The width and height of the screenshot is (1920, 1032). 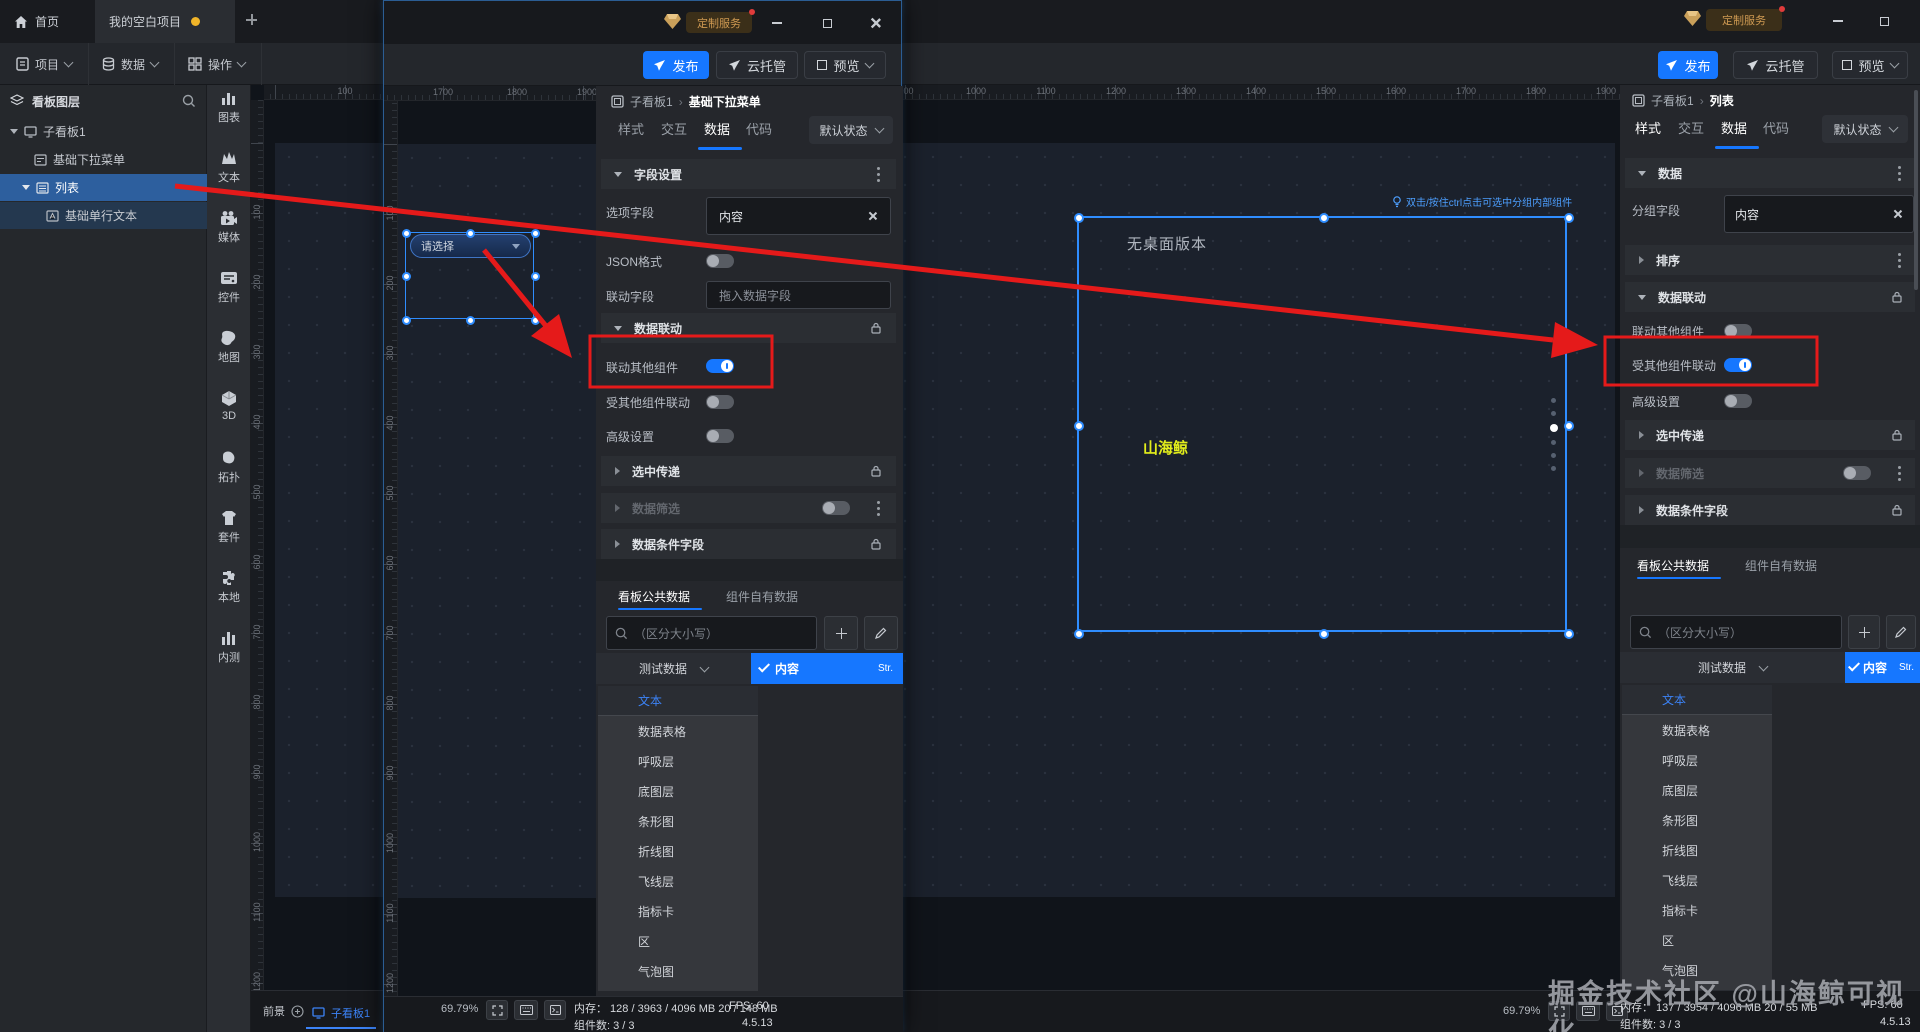 I want to click on data-tab-public: 看板公共数据, so click(x=1673, y=565).